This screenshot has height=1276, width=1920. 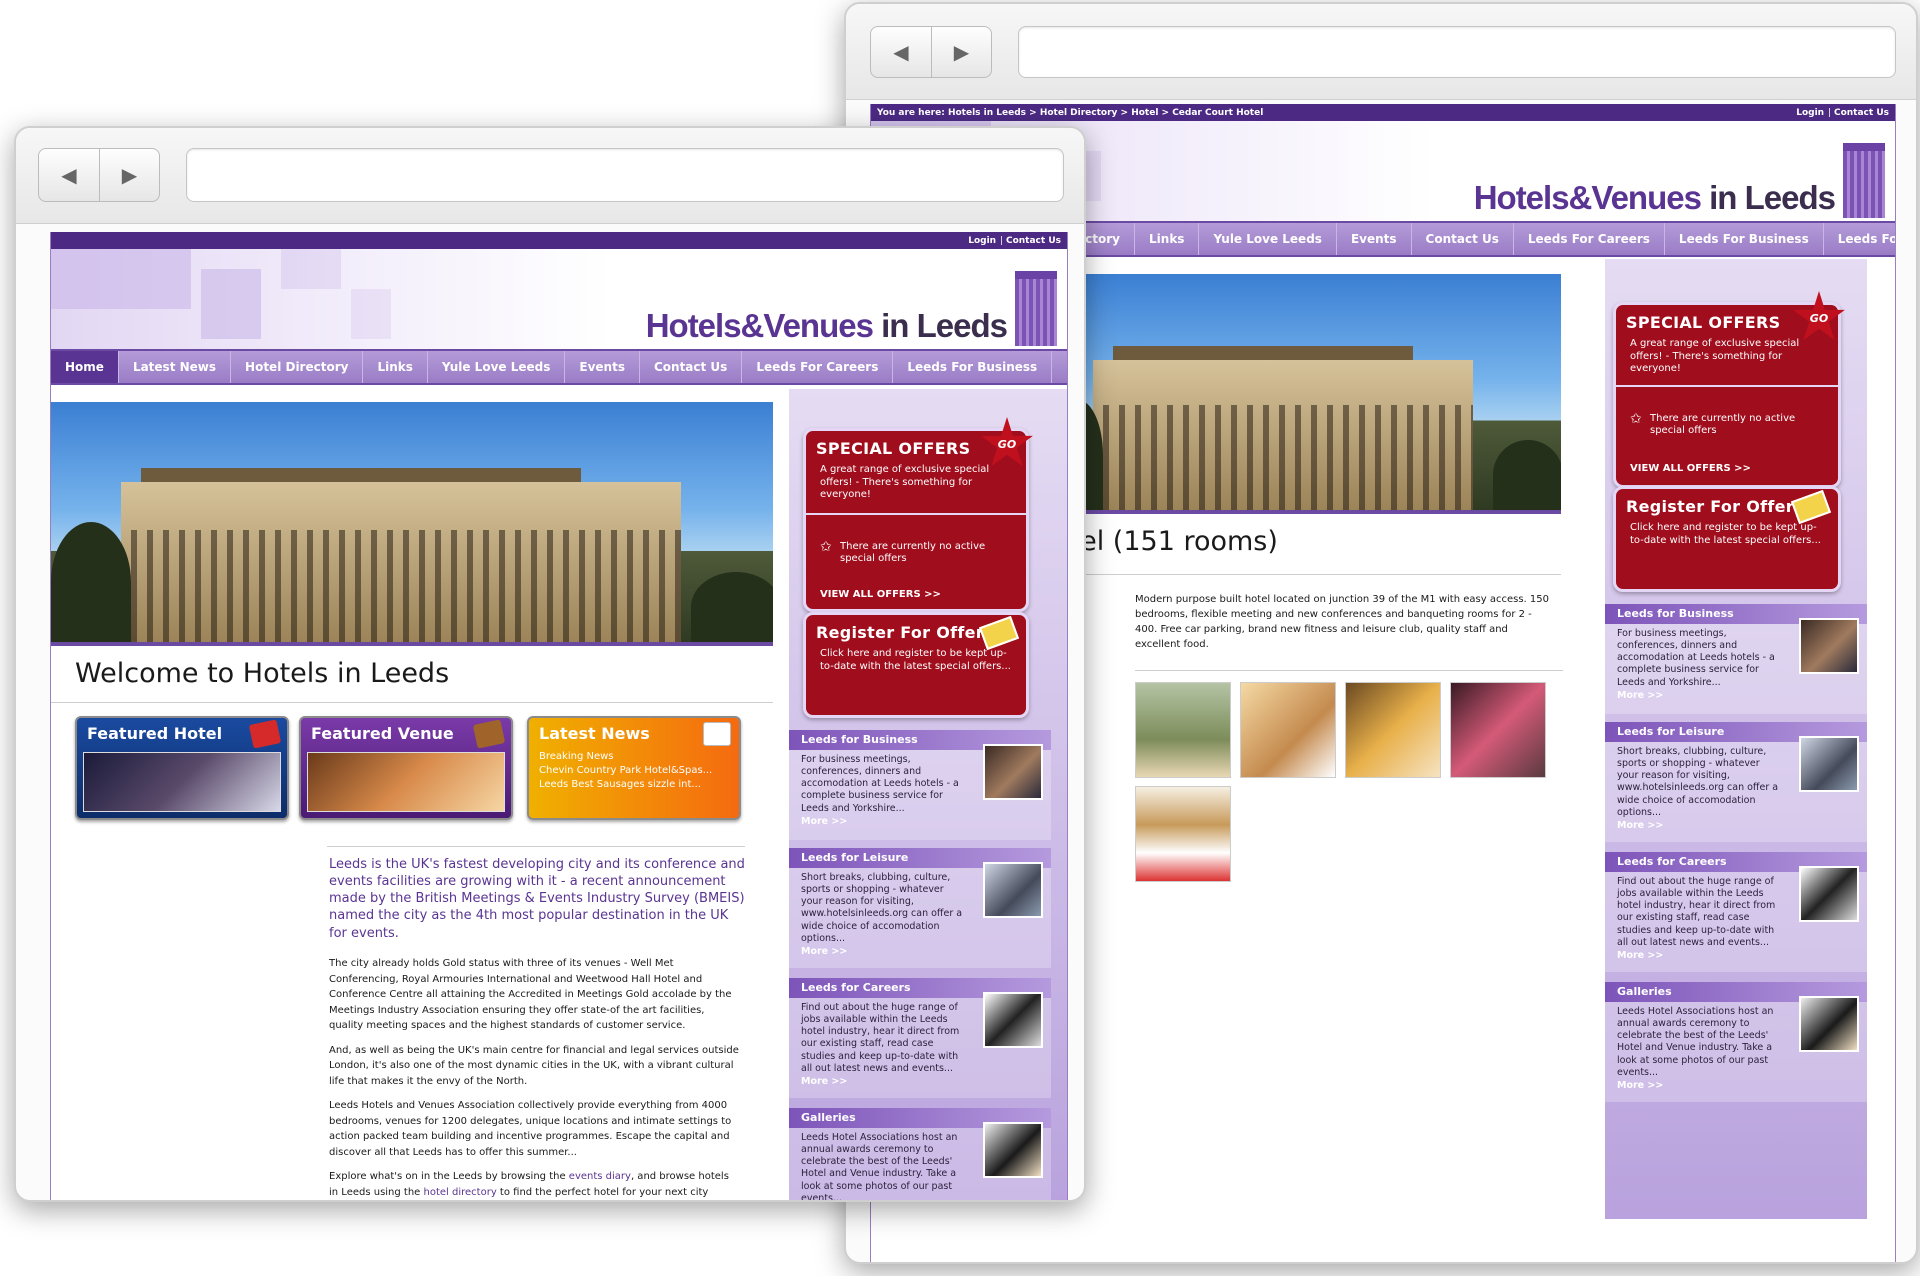 I want to click on featured-venue-image, so click(x=406, y=782).